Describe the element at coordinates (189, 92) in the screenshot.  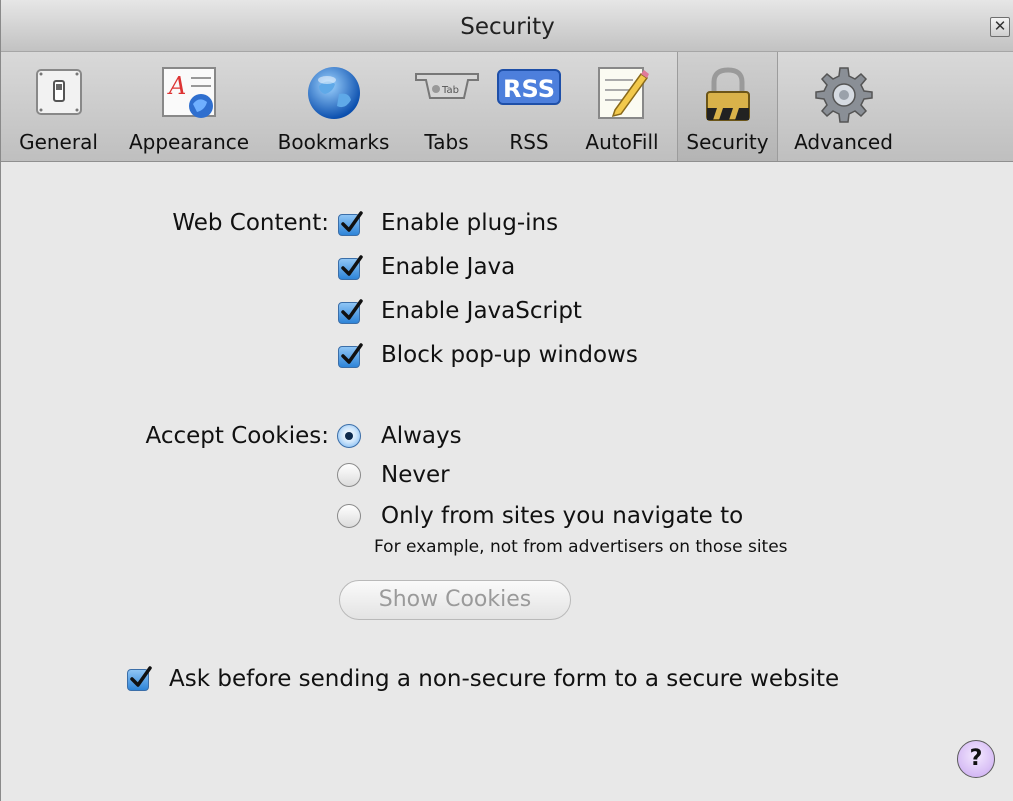
I see `appearance-icon: A` at that location.